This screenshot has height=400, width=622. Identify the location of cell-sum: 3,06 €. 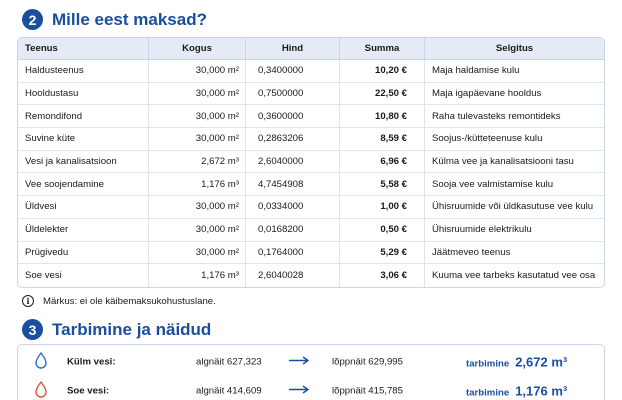
(382, 275).